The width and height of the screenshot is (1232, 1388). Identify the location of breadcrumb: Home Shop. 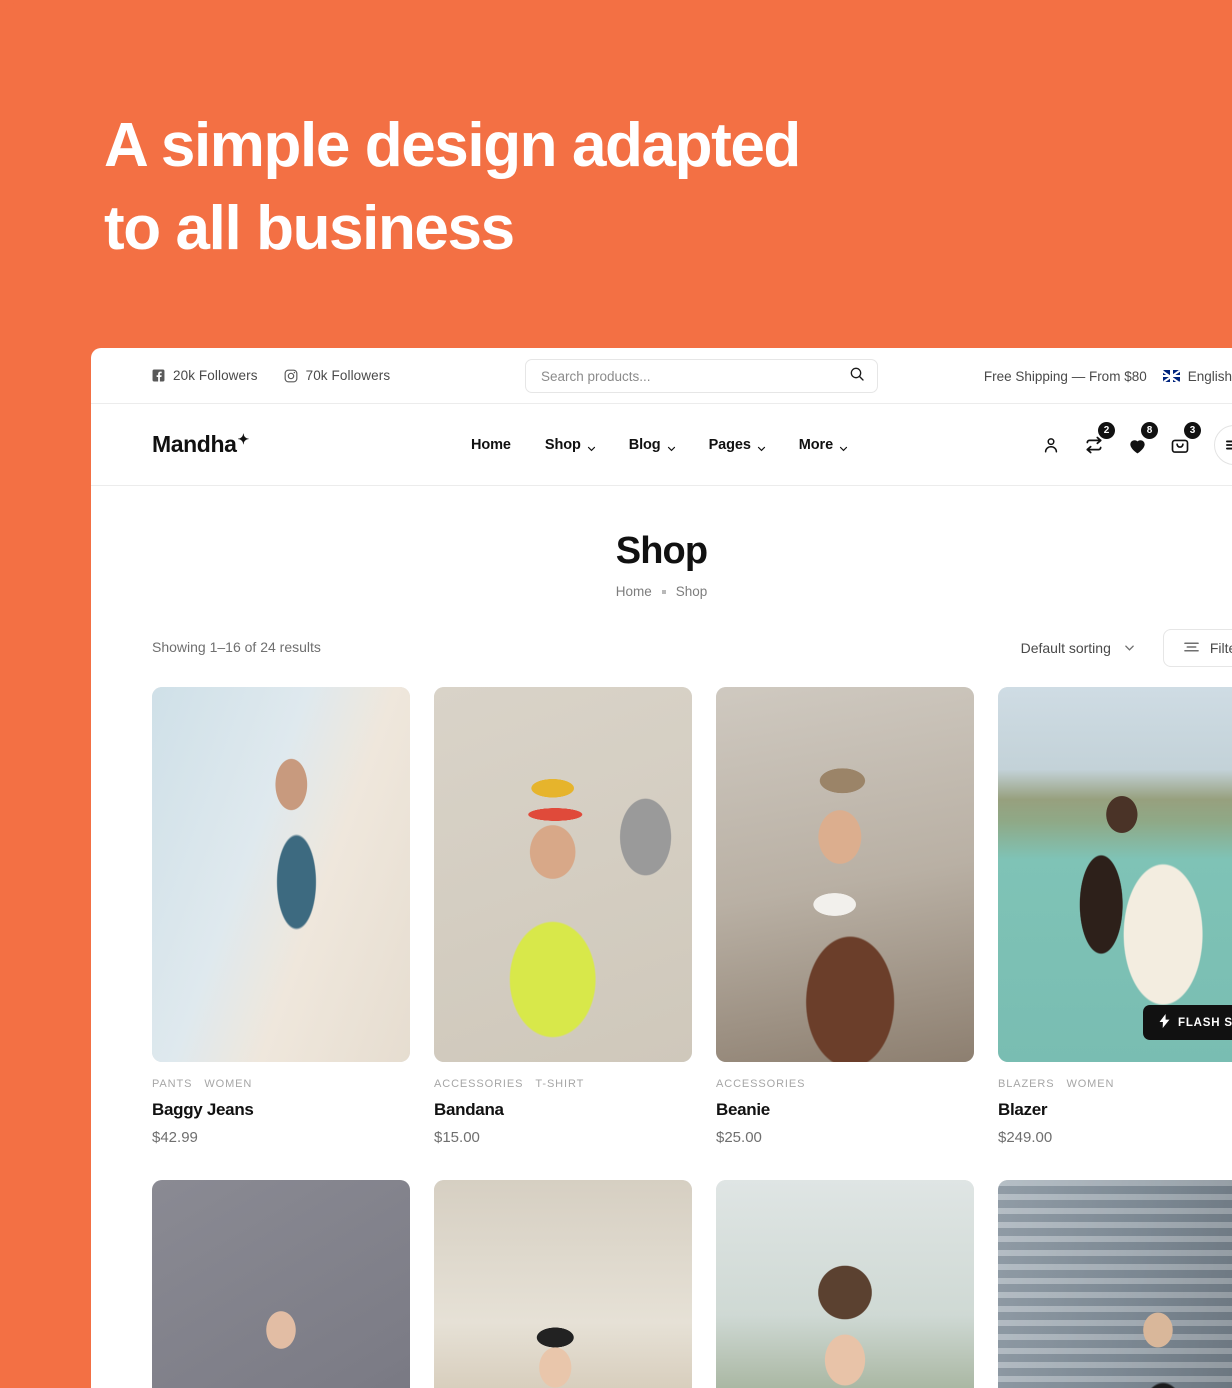
(661, 591).